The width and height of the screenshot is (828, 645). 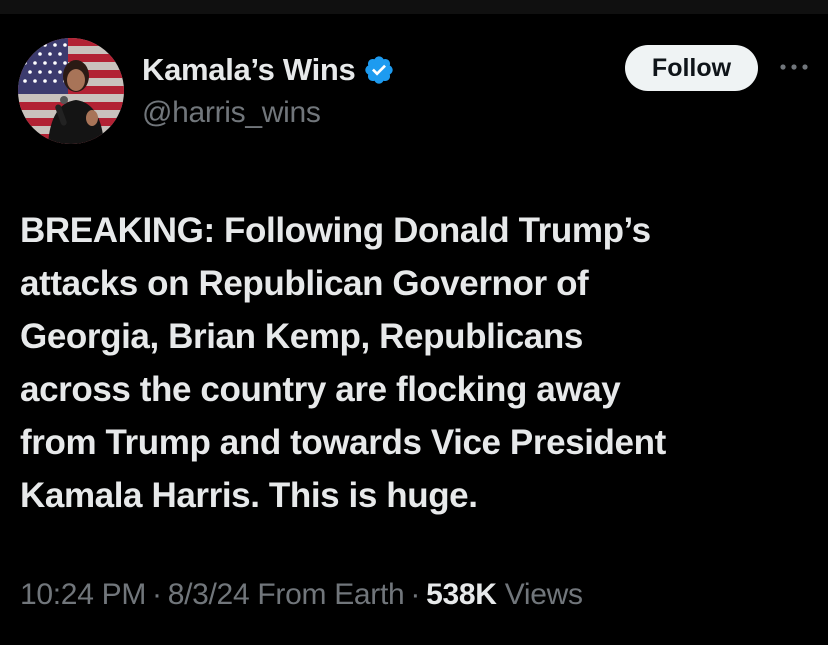 I want to click on author-display-name: Kamala’s Wins, so click(x=249, y=70).